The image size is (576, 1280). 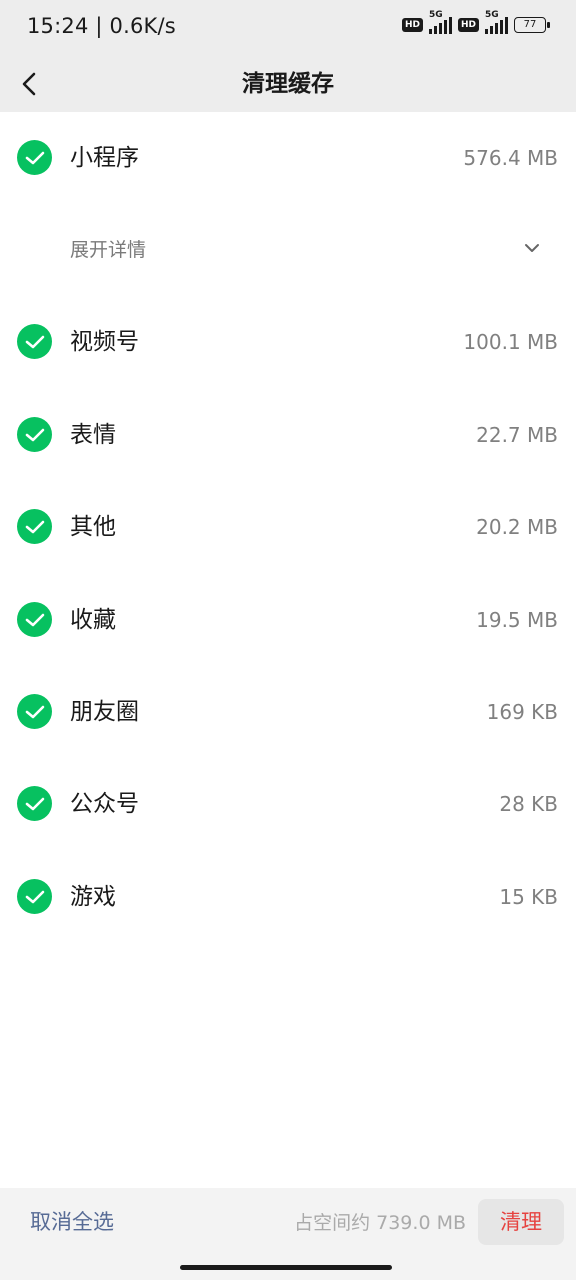 I want to click on page-title: 清理缓存, so click(x=288, y=84).